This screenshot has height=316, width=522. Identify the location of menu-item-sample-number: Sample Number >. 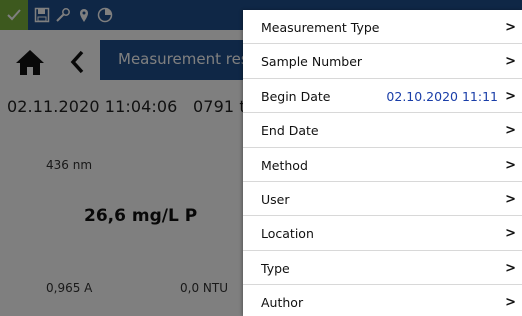
(382, 61).